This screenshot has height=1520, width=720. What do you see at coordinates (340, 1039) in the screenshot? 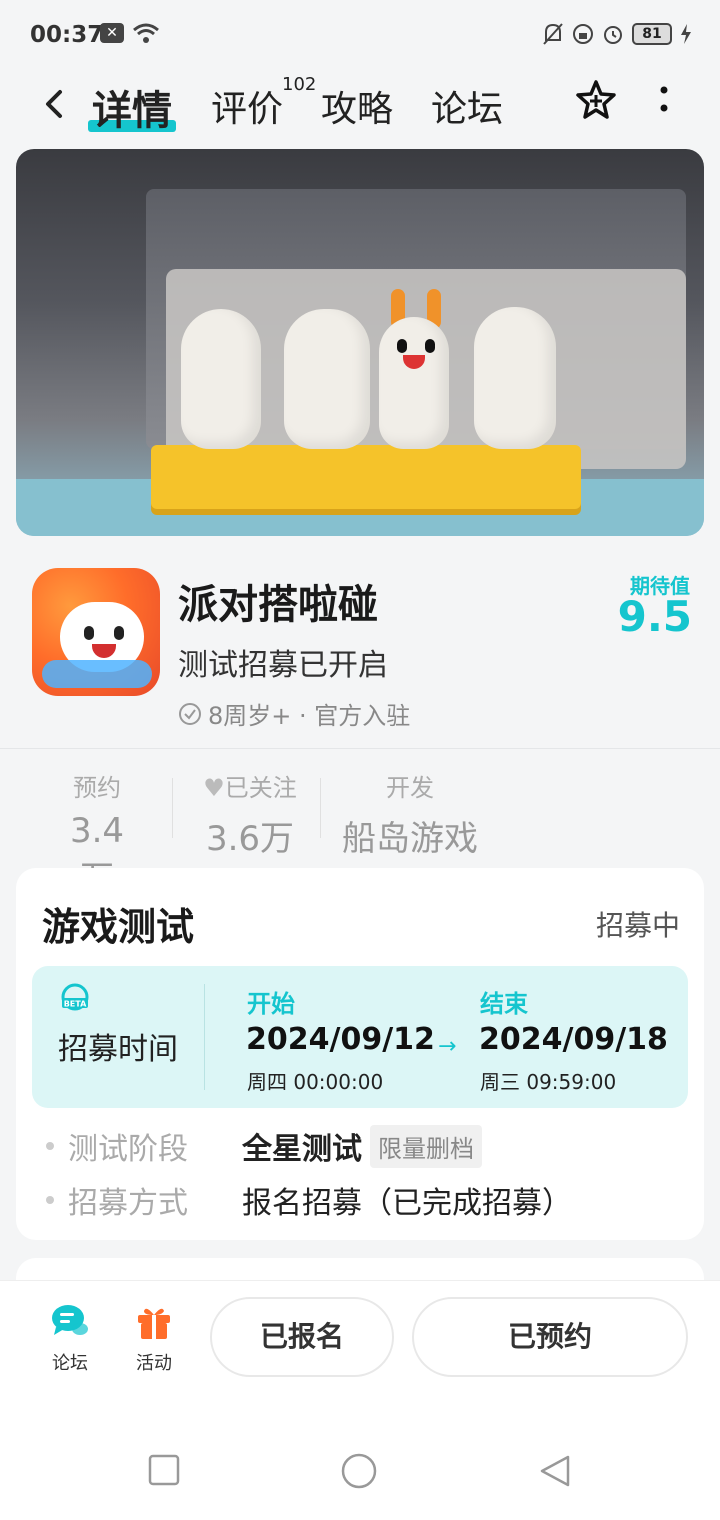
I see `start-date: 2024/09/12` at bounding box center [340, 1039].